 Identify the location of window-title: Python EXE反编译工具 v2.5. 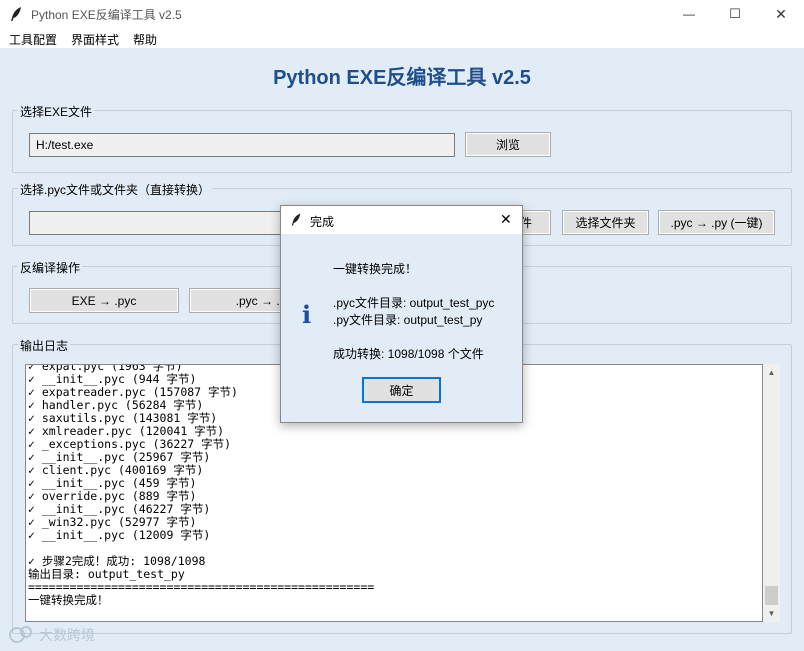
(106, 15).